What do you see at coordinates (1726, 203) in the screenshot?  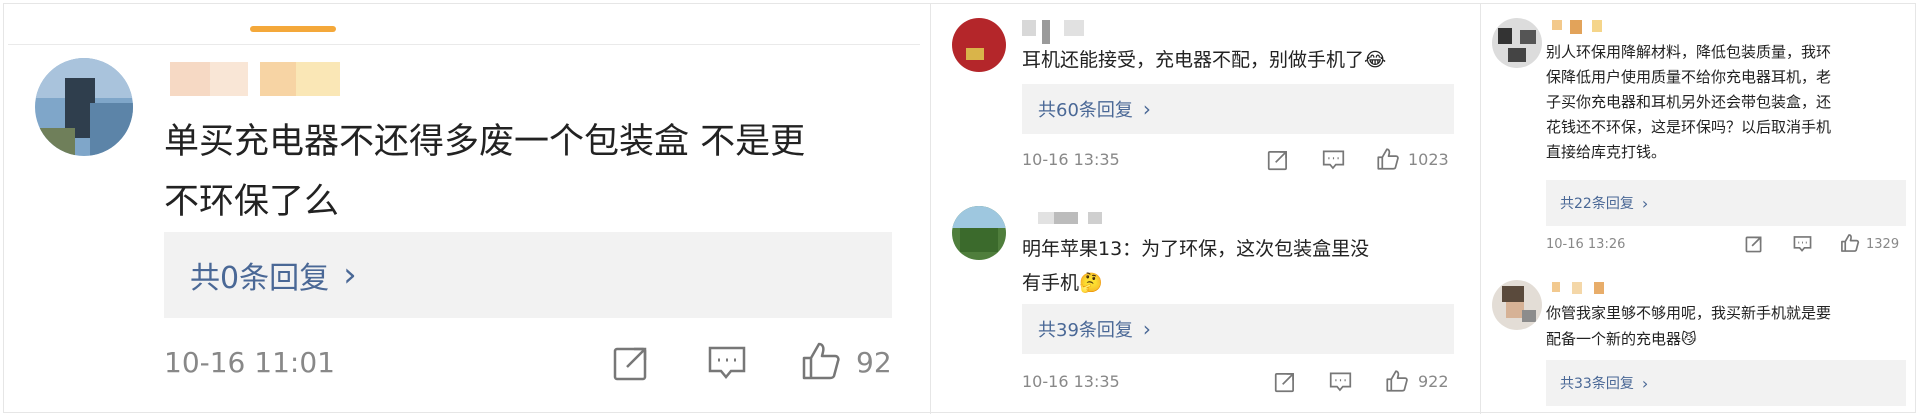 I see `replies-button: 共22条回复 ›` at bounding box center [1726, 203].